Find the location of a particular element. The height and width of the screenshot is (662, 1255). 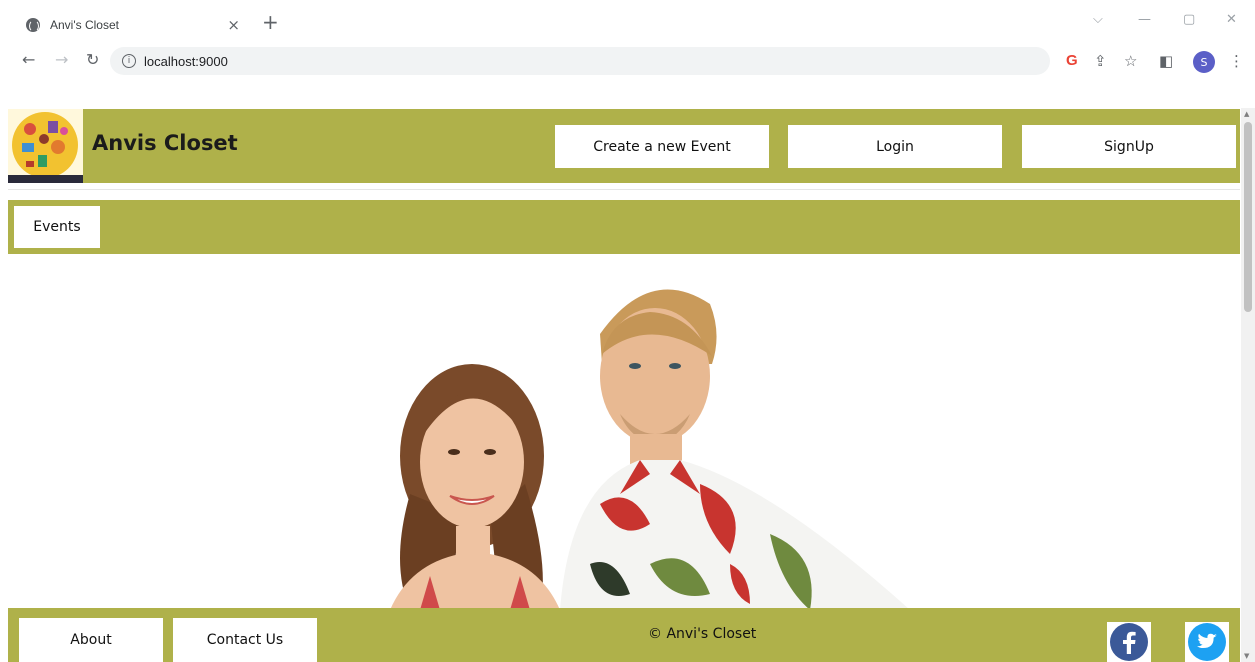

address-bar: i localhost:9000 is located at coordinates (580, 61).